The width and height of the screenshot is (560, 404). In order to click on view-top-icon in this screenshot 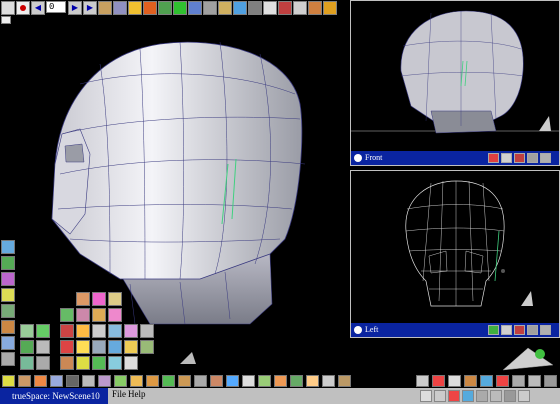, I will do `click(438, 381)`.